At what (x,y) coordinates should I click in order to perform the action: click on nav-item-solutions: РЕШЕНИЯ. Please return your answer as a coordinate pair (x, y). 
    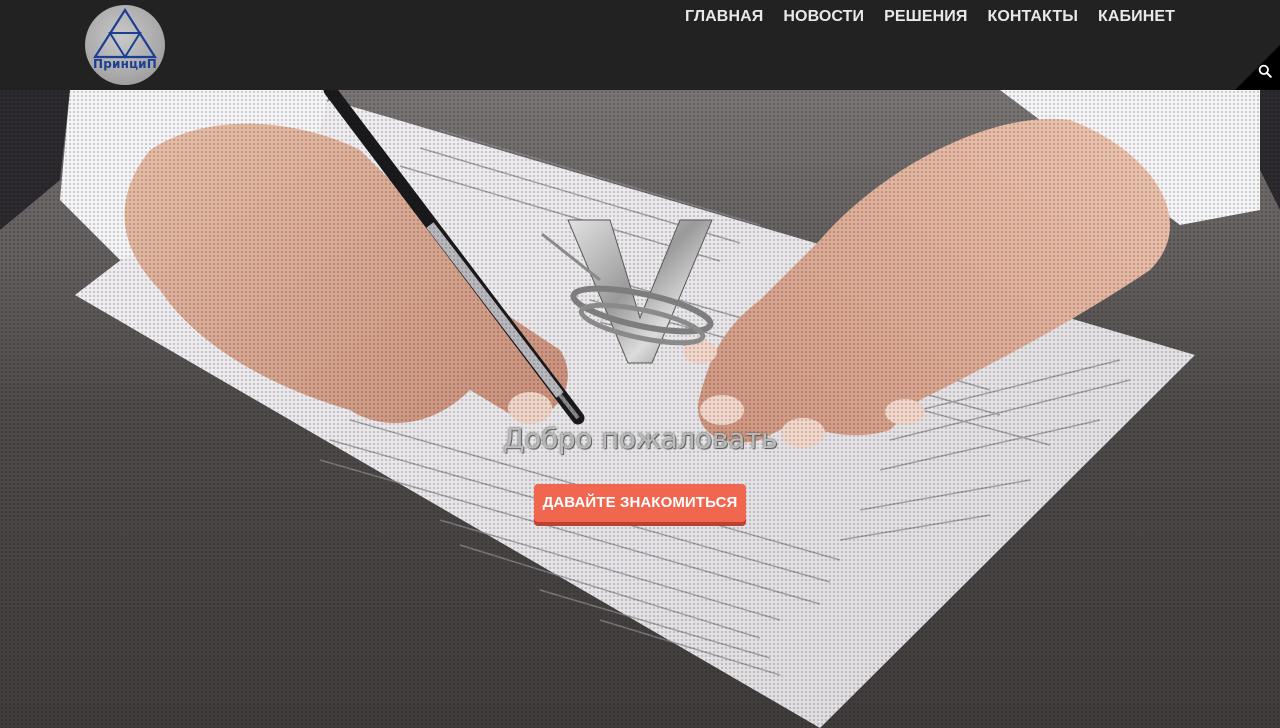
    Looking at the image, I should click on (925, 17).